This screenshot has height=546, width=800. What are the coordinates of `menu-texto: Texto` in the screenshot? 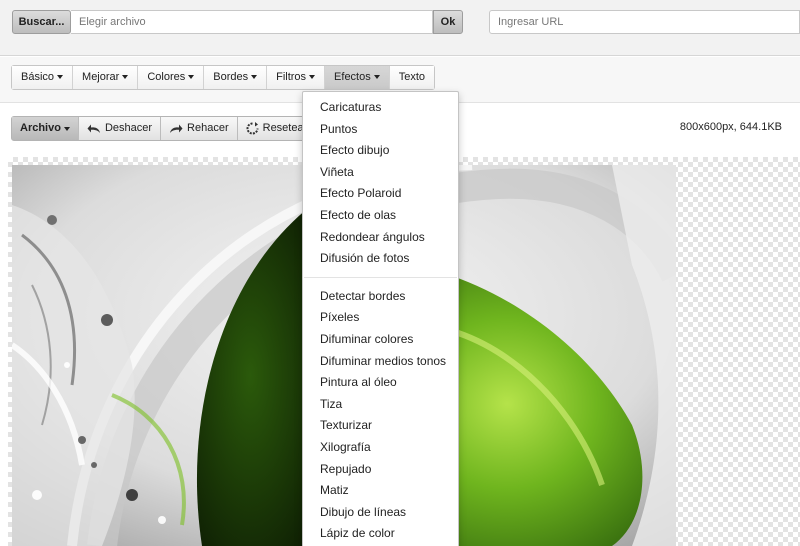 It's located at (412, 77).